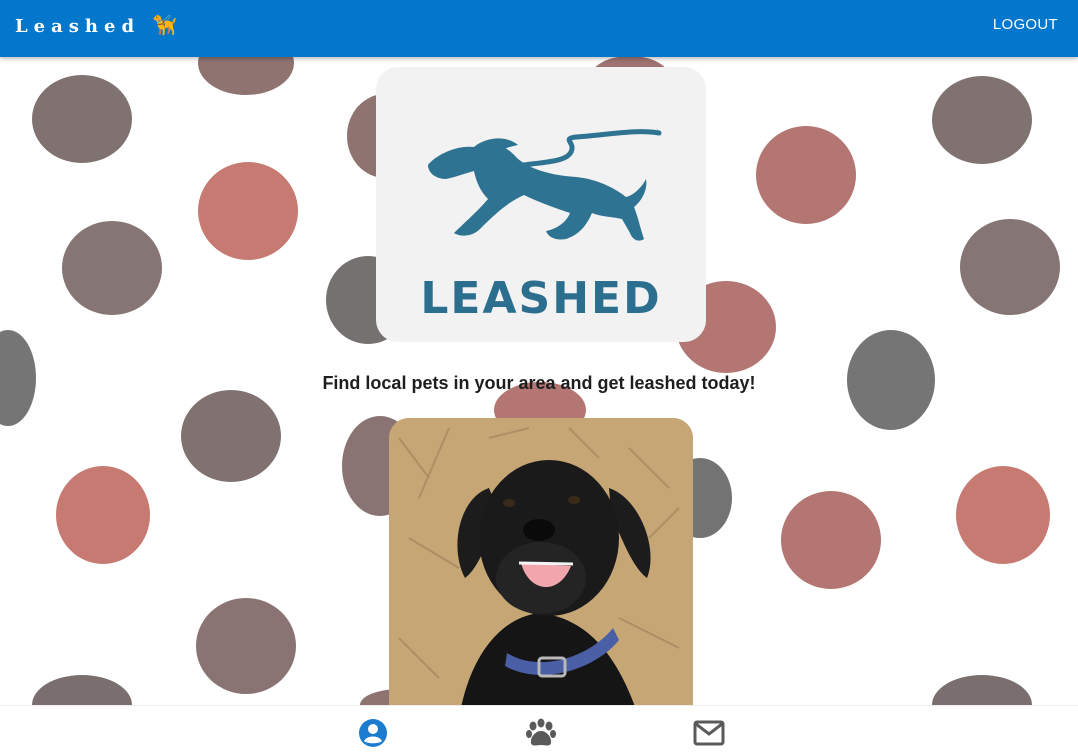 This screenshot has height=756, width=1078. I want to click on logout-button: LOGOUT, so click(1025, 24).